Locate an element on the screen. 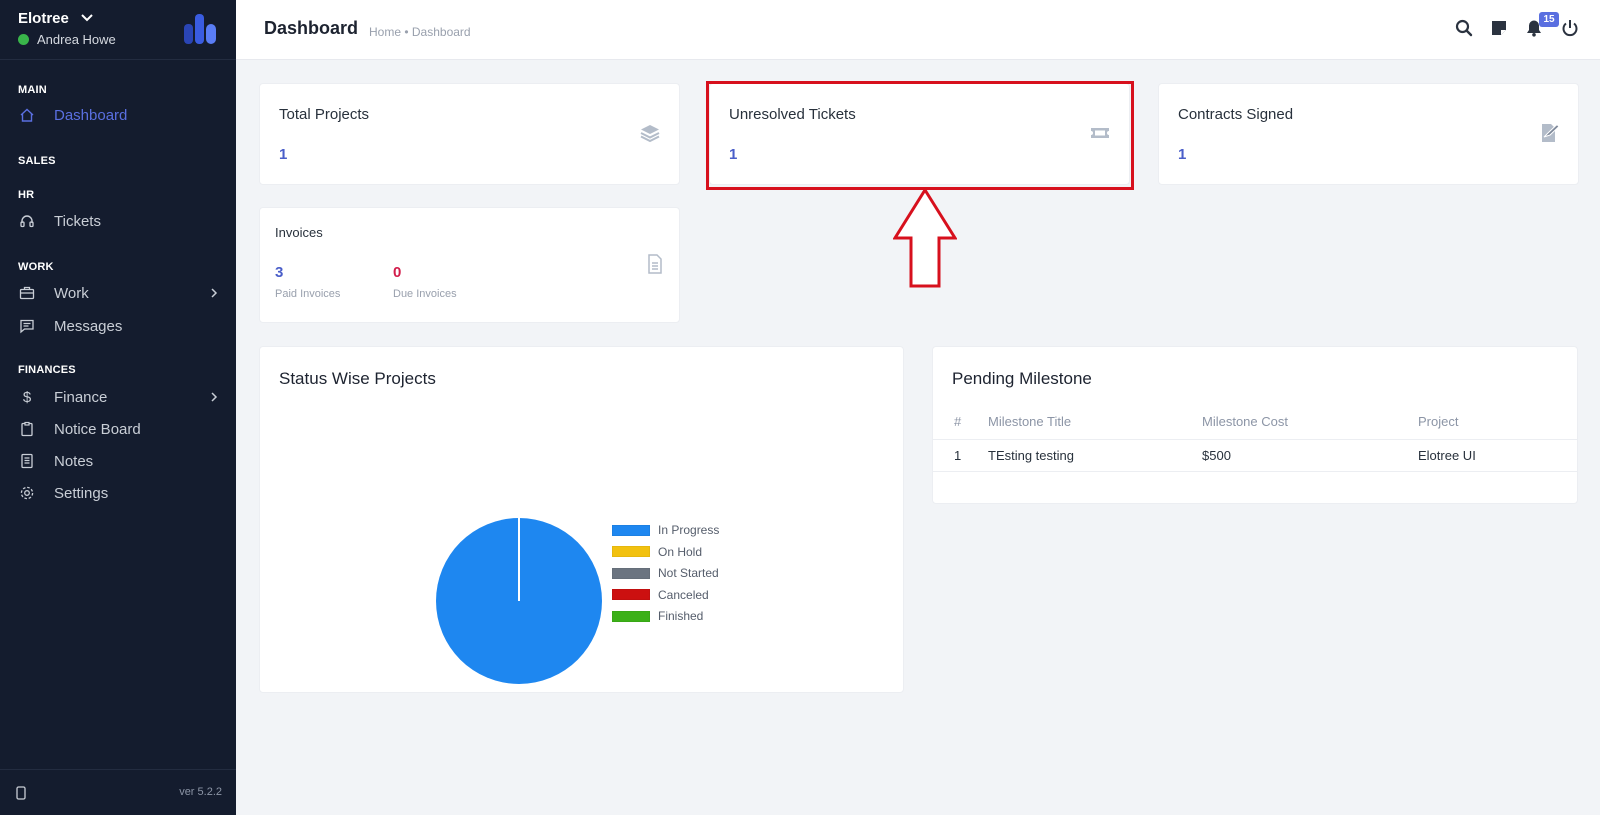 The height and width of the screenshot is (815, 1600). sticky-note-icon is located at coordinates (1499, 28).